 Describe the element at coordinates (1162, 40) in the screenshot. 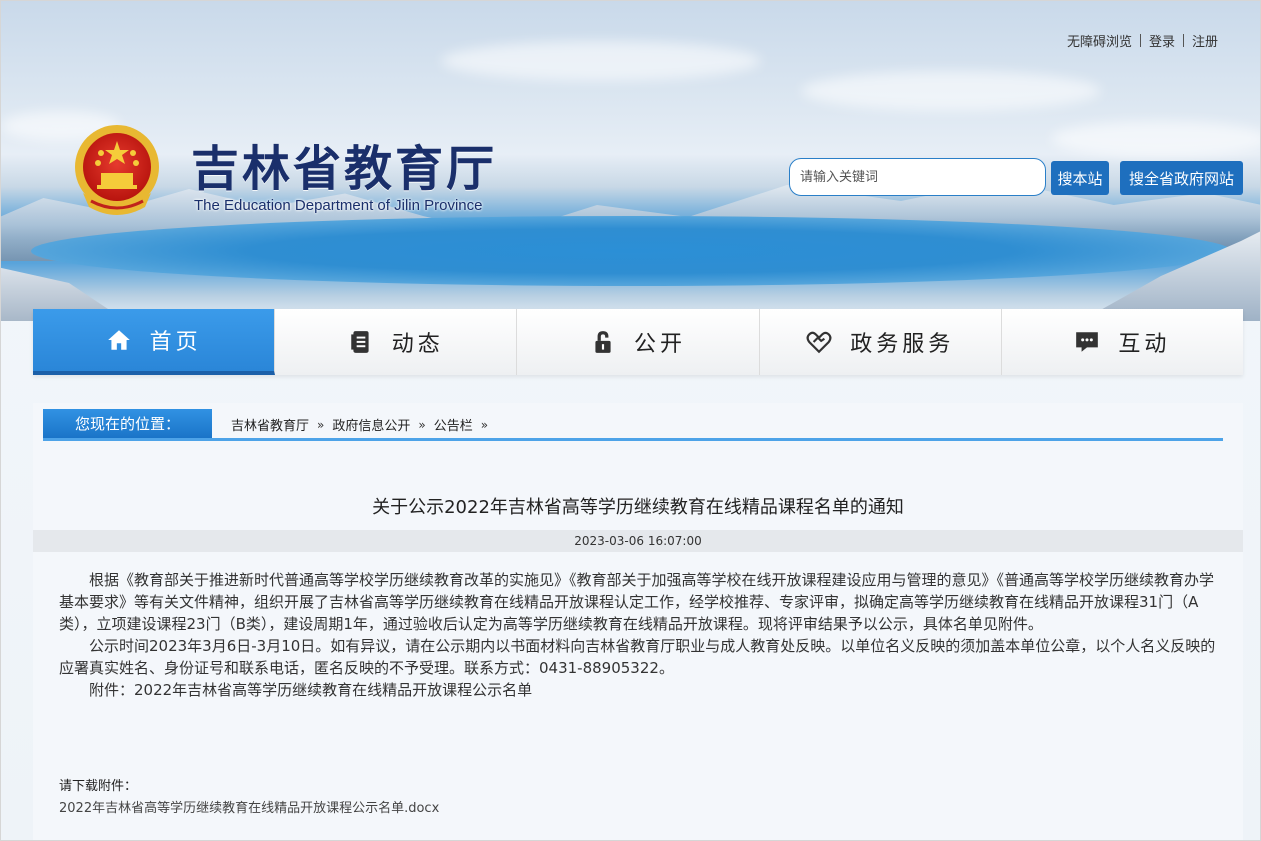

I see `login-link: 登录` at that location.